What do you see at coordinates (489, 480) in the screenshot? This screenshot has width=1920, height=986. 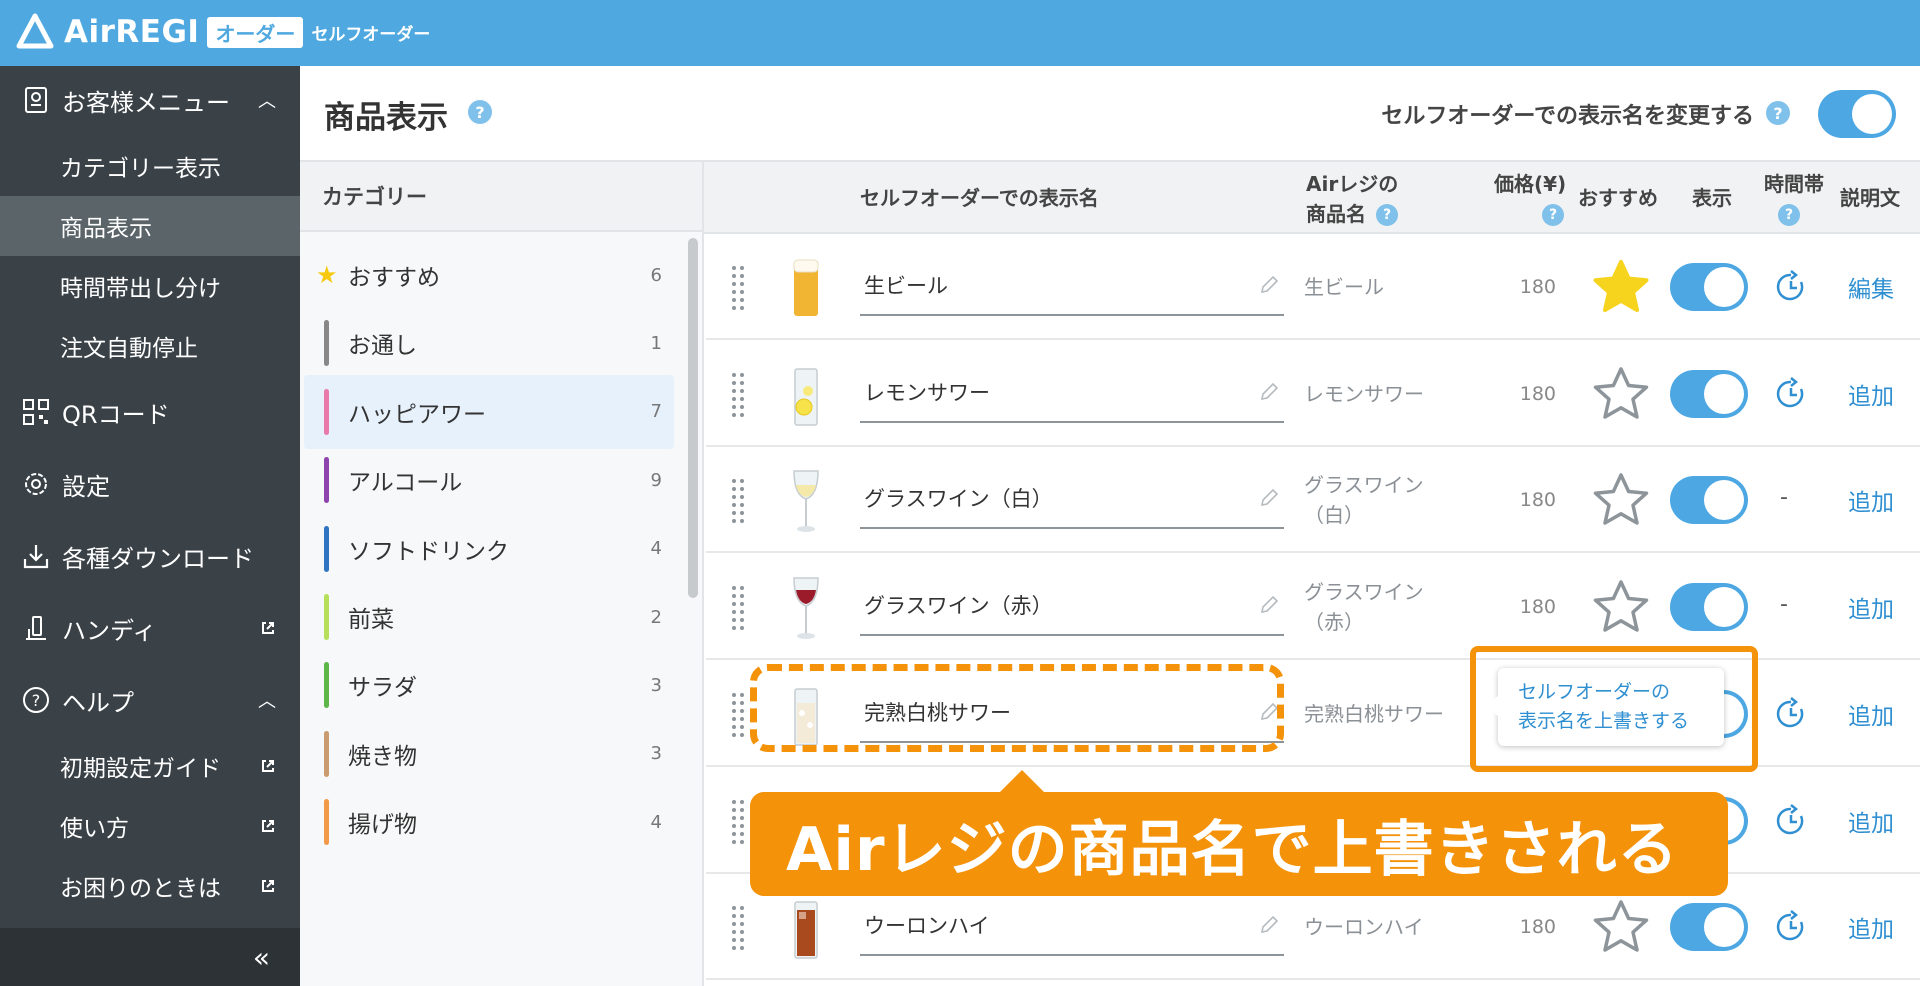 I see `category-item: アルコール 9` at bounding box center [489, 480].